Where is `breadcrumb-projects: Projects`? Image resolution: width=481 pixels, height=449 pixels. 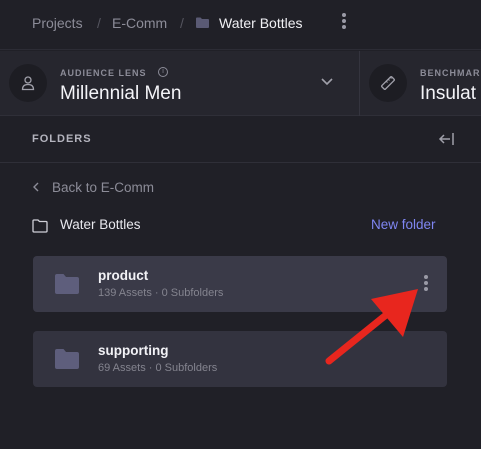 breadcrumb-projects: Projects is located at coordinates (57, 23).